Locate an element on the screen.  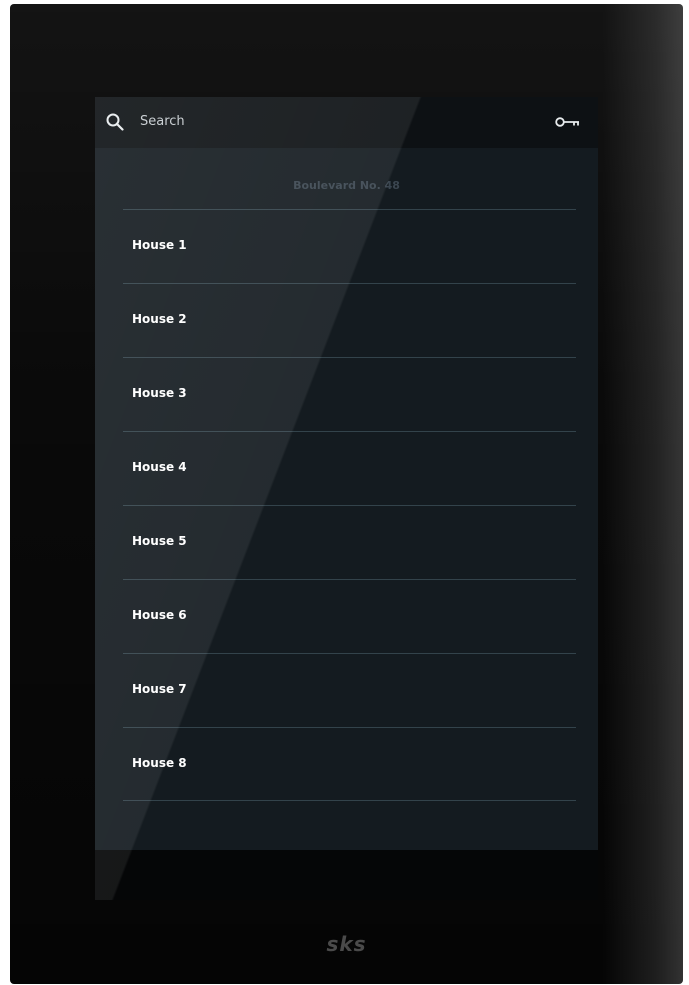
house-label: House 8 is located at coordinates (159, 763).